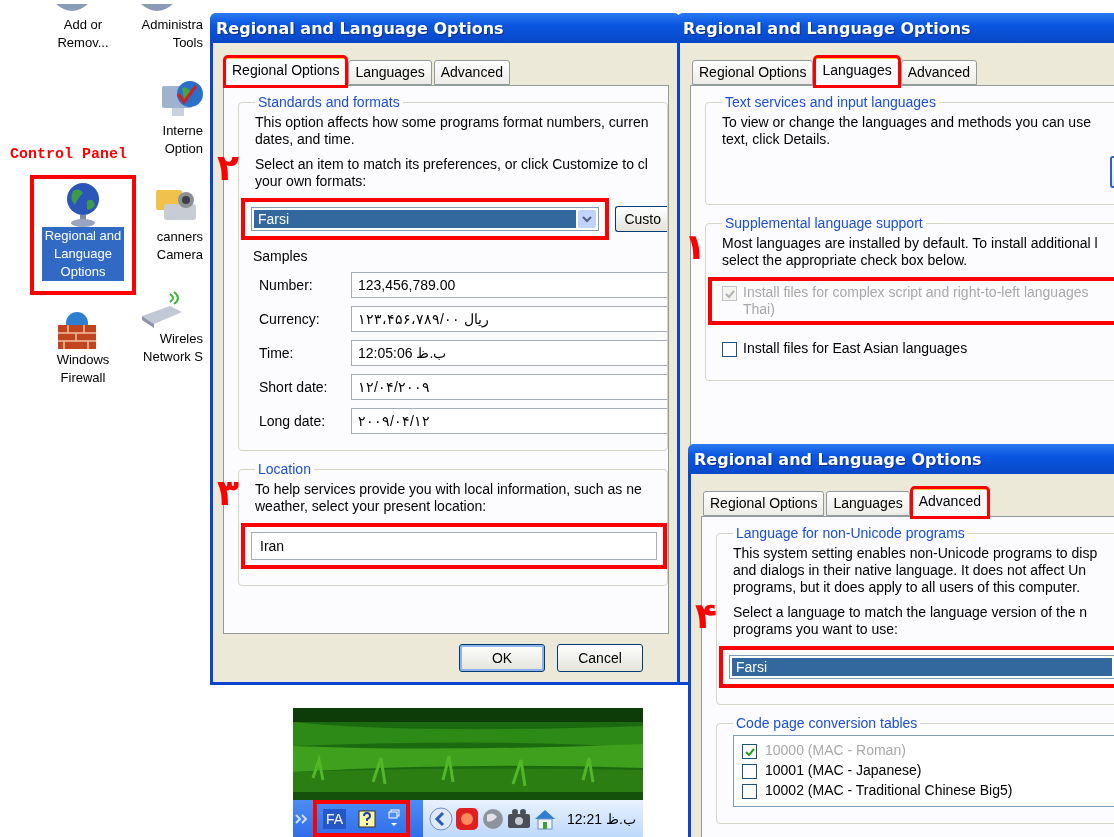 This screenshot has height=837, width=1114. What do you see at coordinates (83, 369) in the screenshot?
I see `icon-label: Windows Firewall` at bounding box center [83, 369].